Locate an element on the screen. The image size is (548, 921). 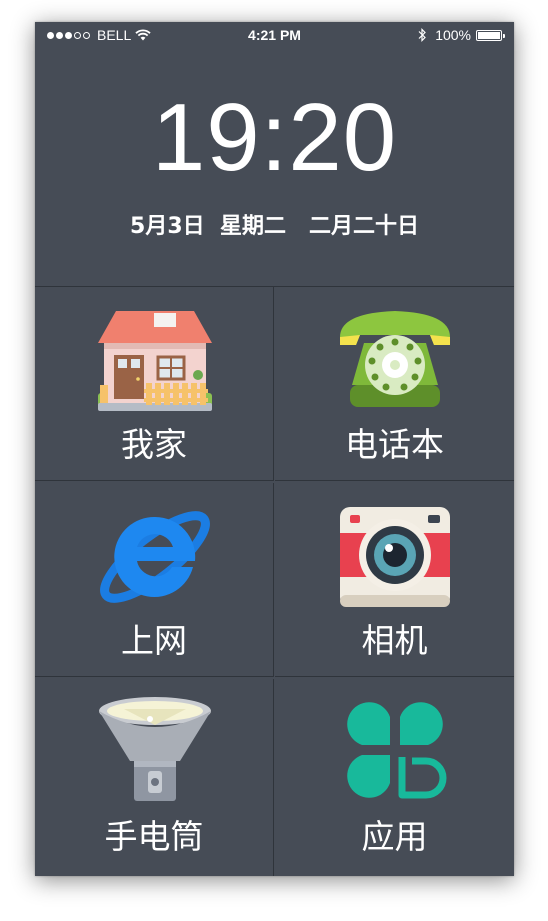
app-tile-flashlight: 手电筒 is located at coordinates (154, 777).